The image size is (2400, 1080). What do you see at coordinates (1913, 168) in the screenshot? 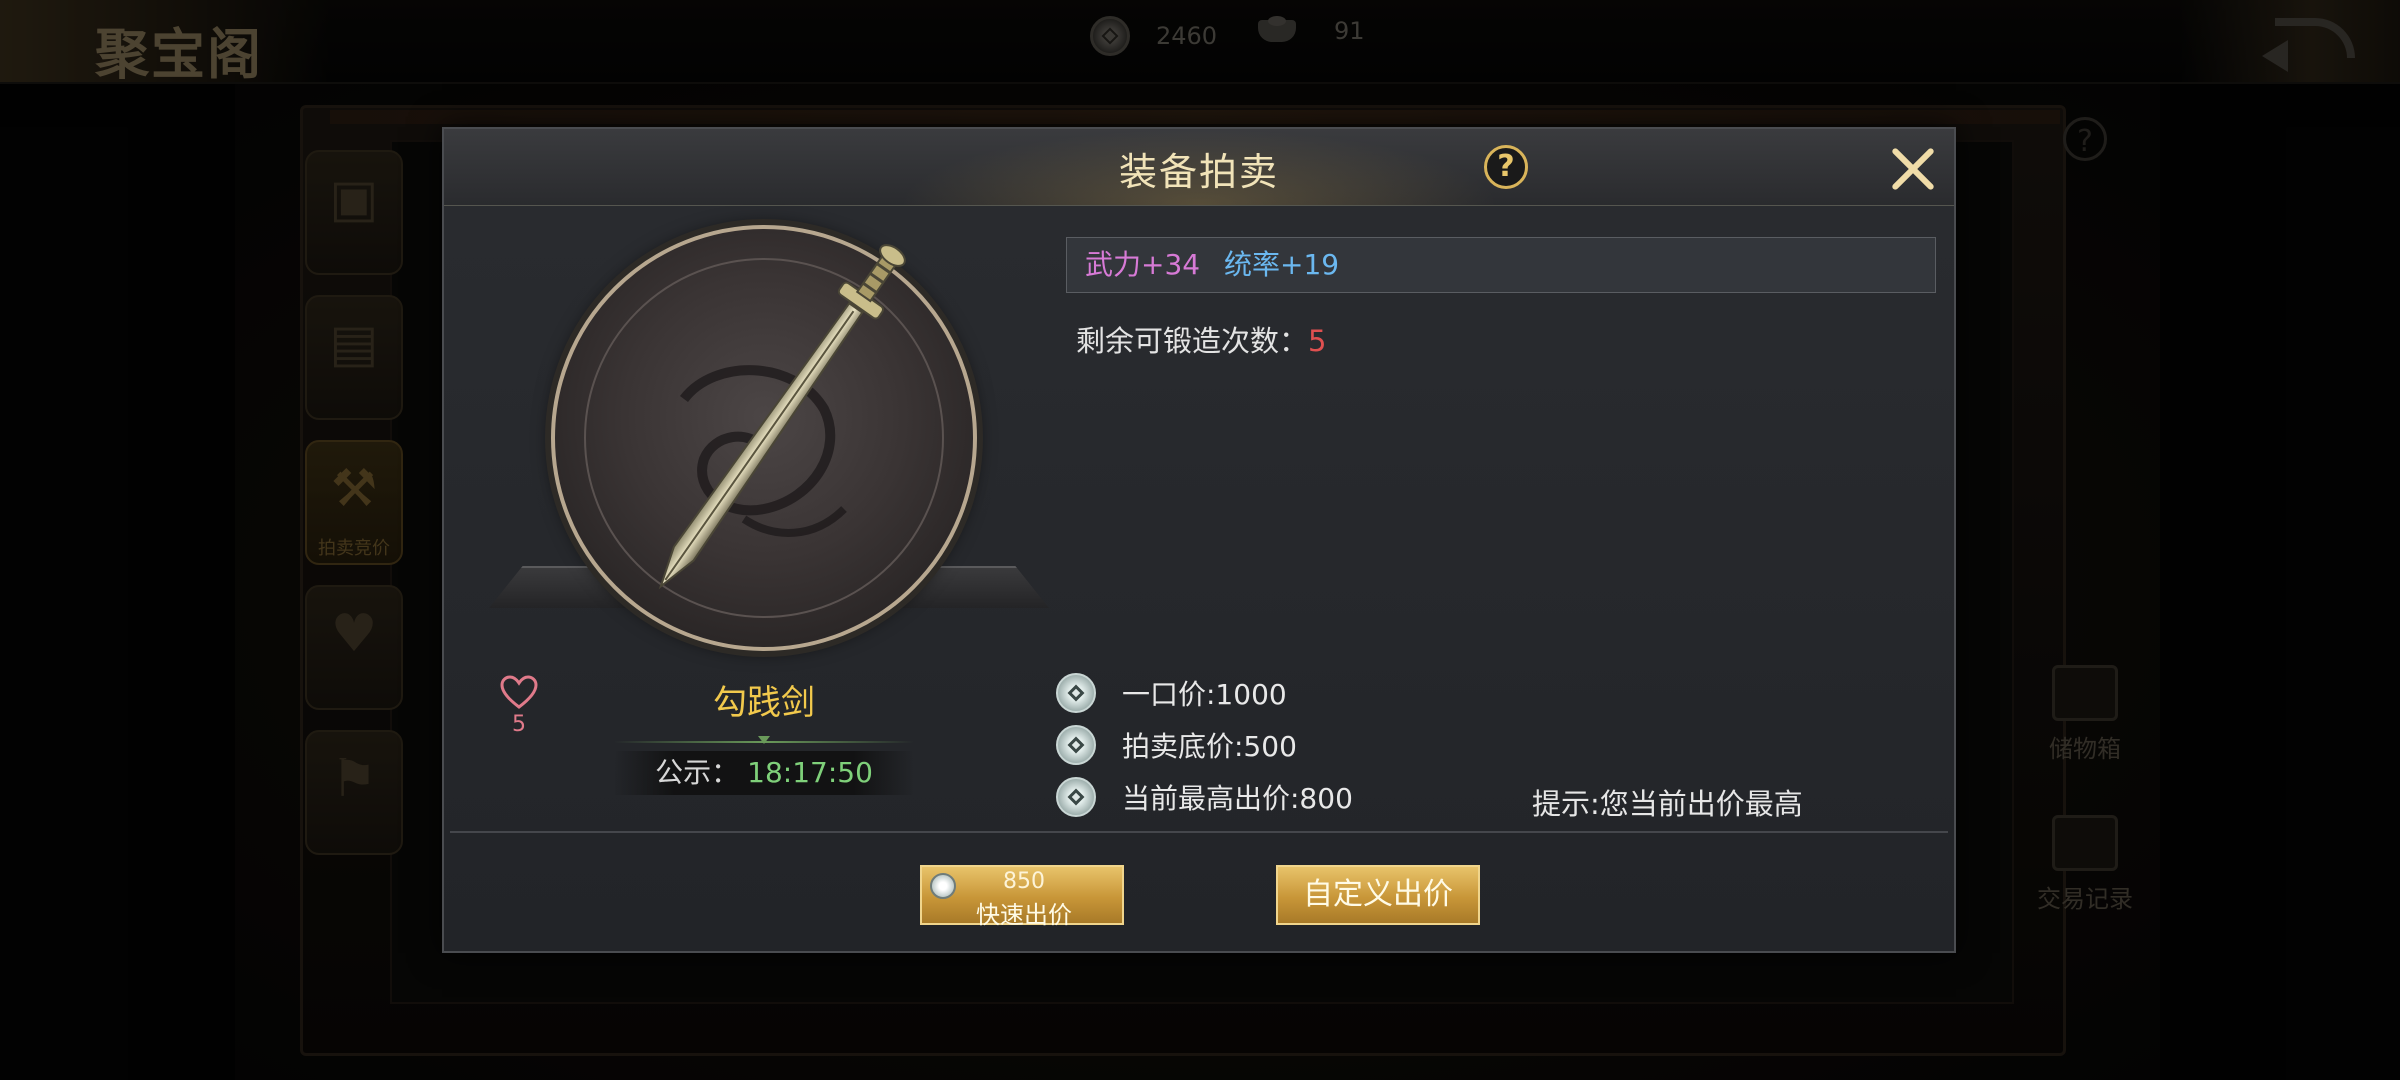
I see `close-icon` at bounding box center [1913, 168].